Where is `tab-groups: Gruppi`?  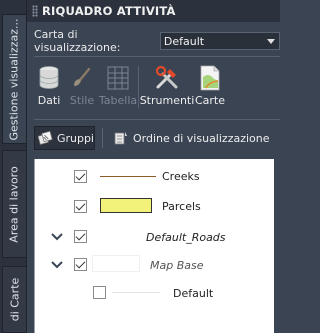
tab-groups: Gruppi is located at coordinates (64, 138).